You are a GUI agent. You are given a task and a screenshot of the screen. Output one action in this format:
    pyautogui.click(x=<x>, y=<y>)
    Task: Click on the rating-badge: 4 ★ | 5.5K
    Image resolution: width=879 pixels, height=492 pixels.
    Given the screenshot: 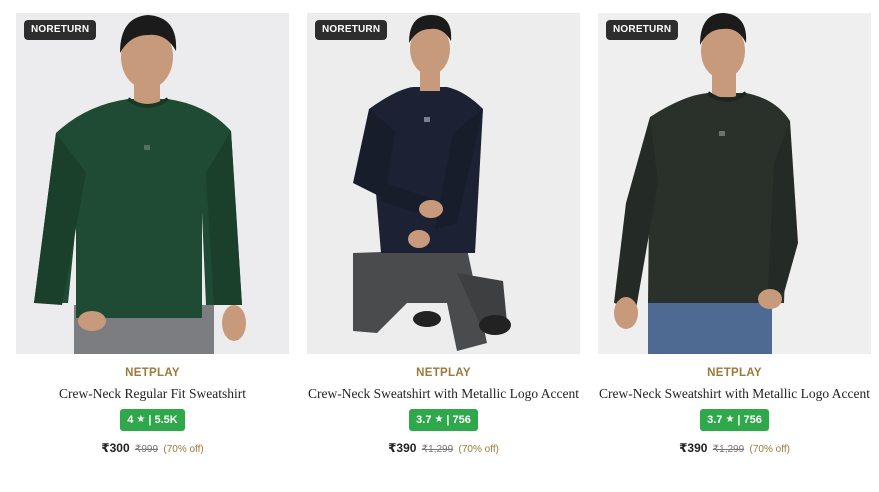 What is the action you would take?
    pyautogui.click(x=152, y=420)
    